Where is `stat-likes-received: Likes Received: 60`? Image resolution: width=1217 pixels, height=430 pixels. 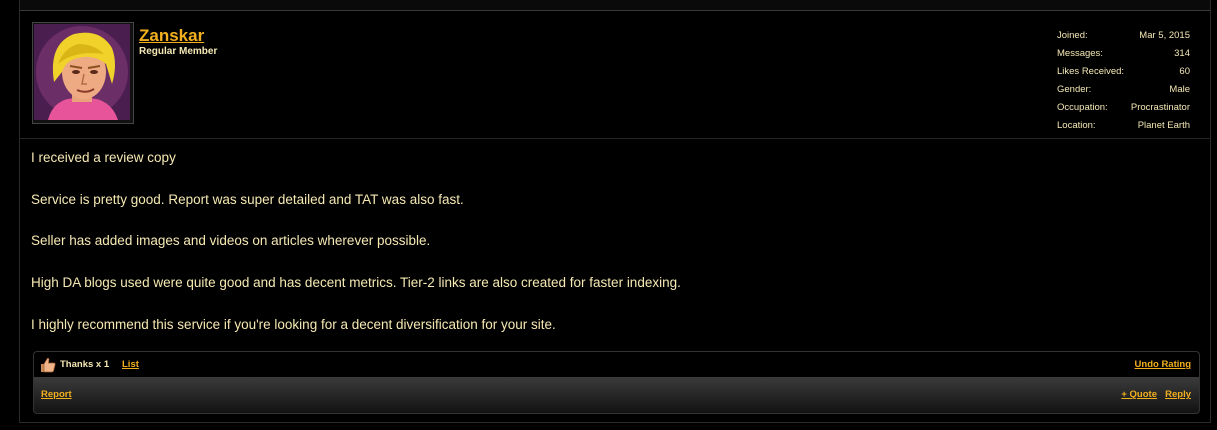 stat-likes-received: Likes Received: 60 is located at coordinates (1123, 75).